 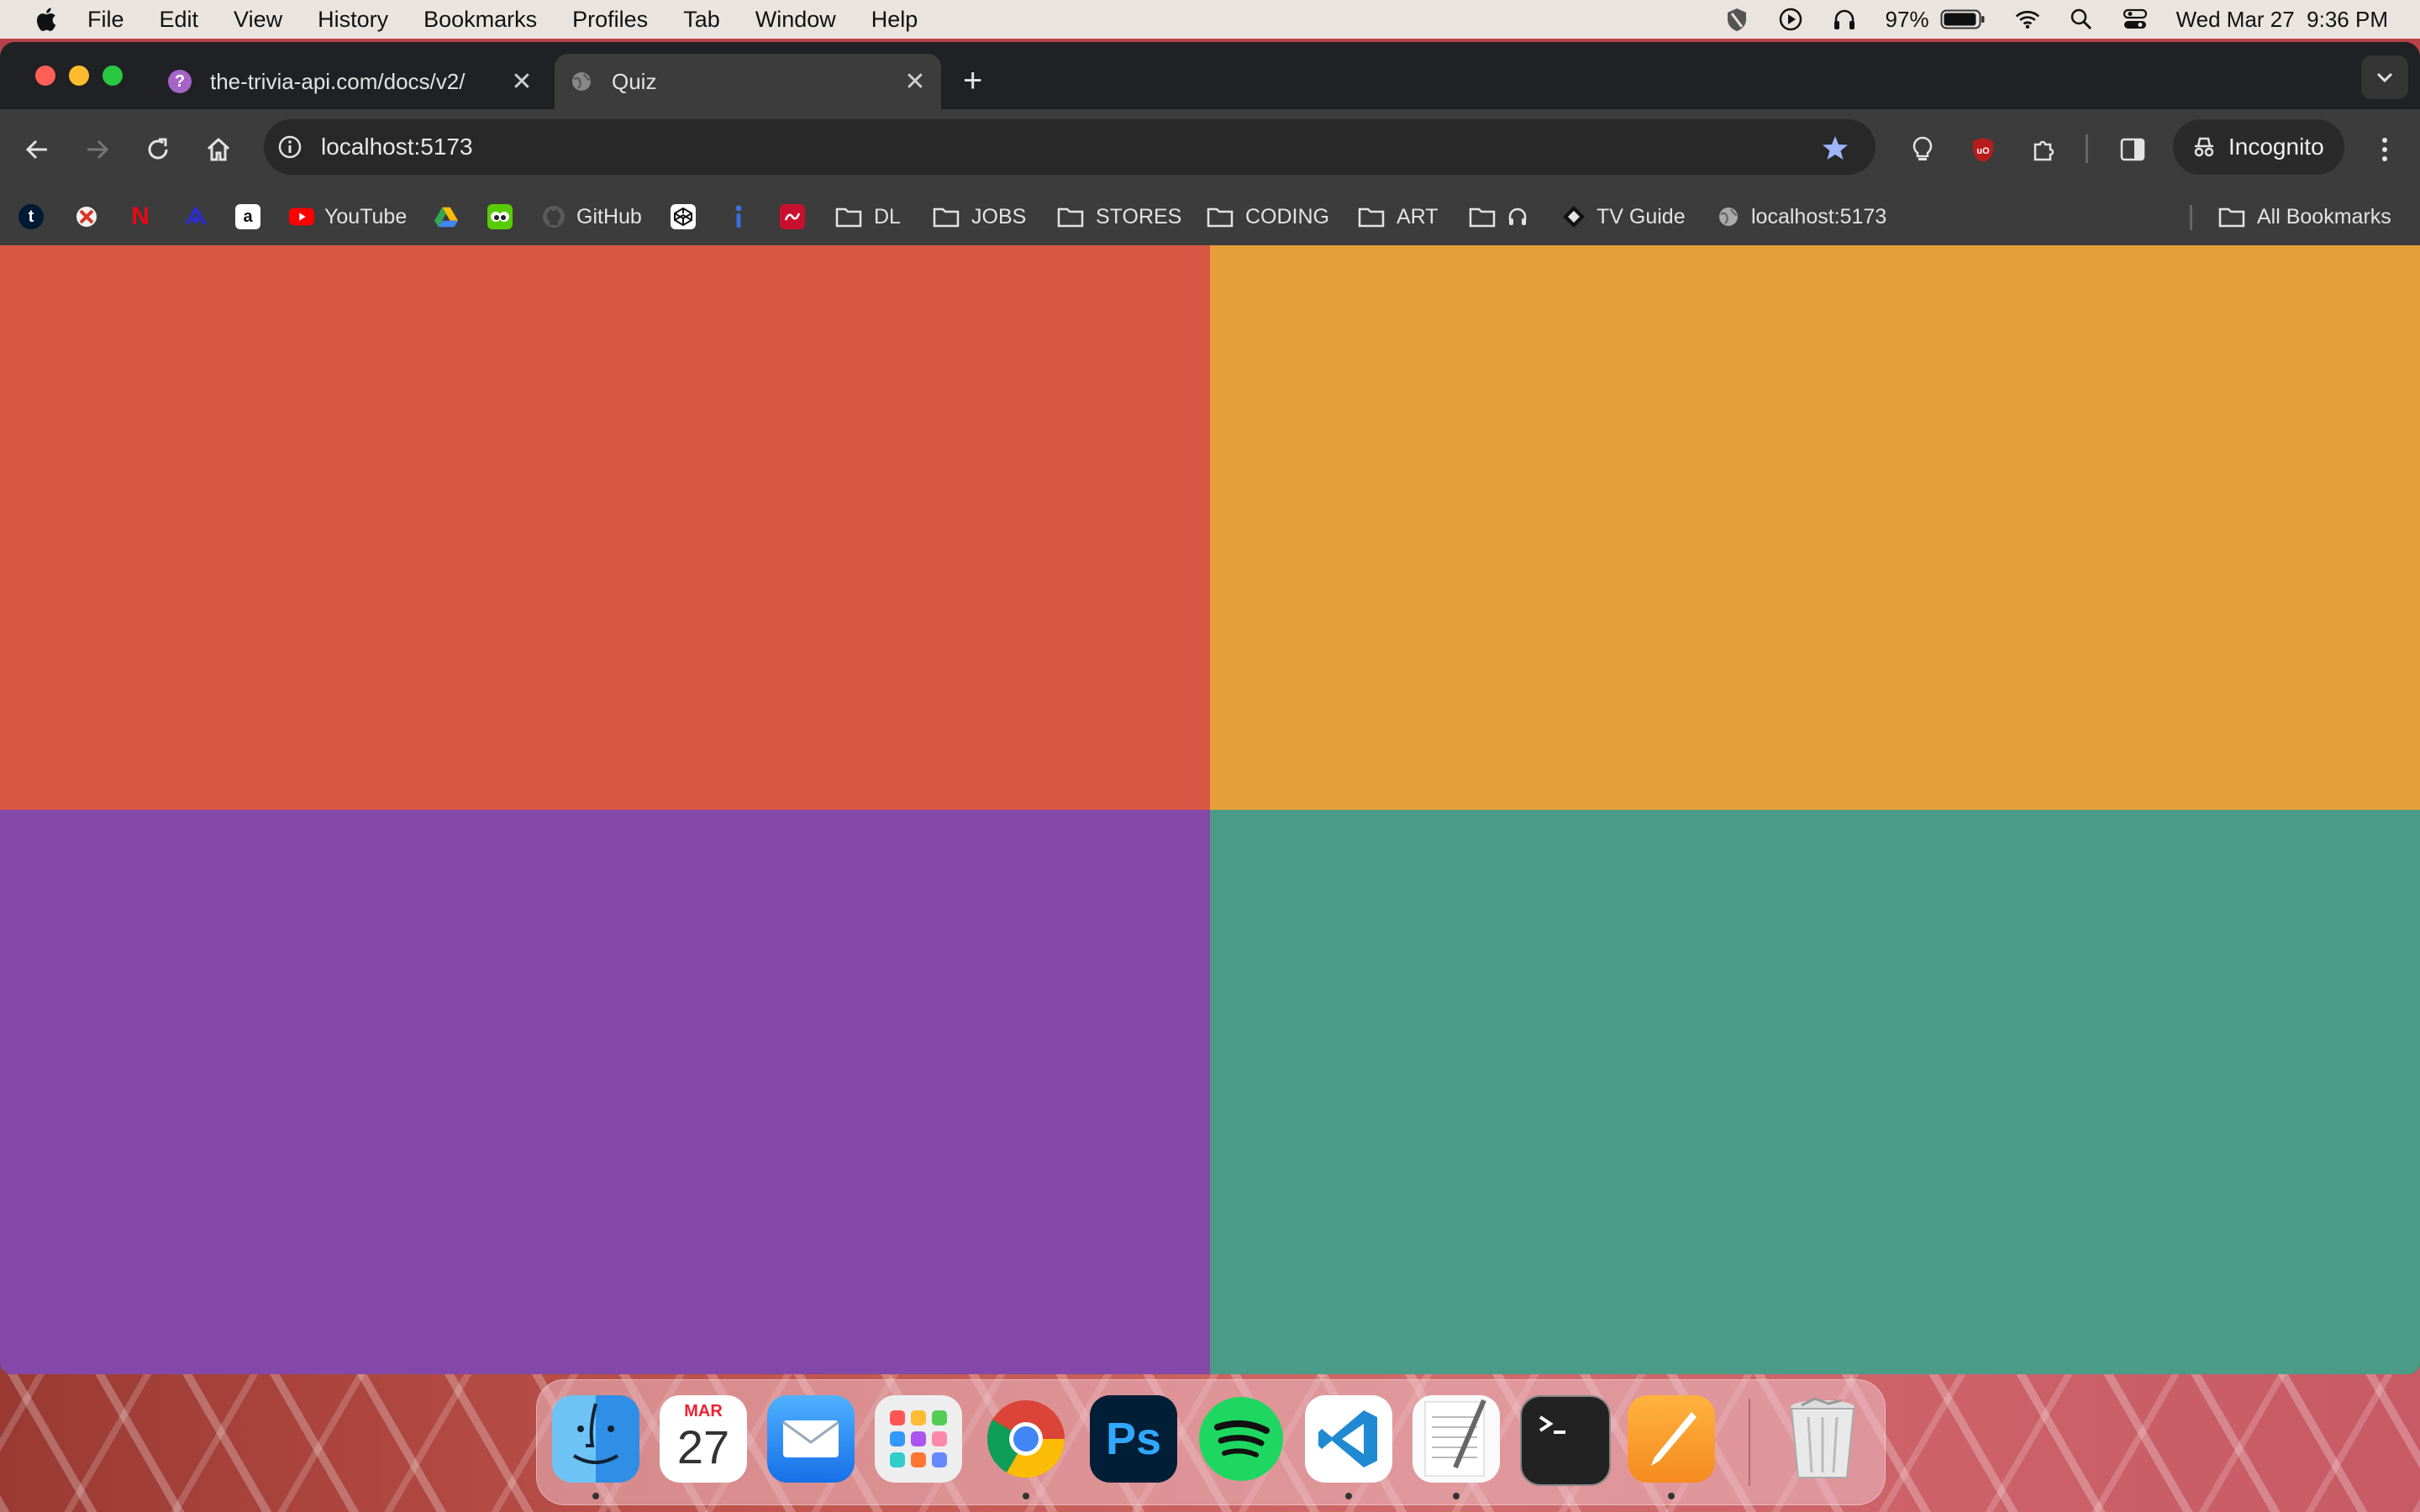 What do you see at coordinates (2258, 147) in the screenshot?
I see `incognito-button: Incognito` at bounding box center [2258, 147].